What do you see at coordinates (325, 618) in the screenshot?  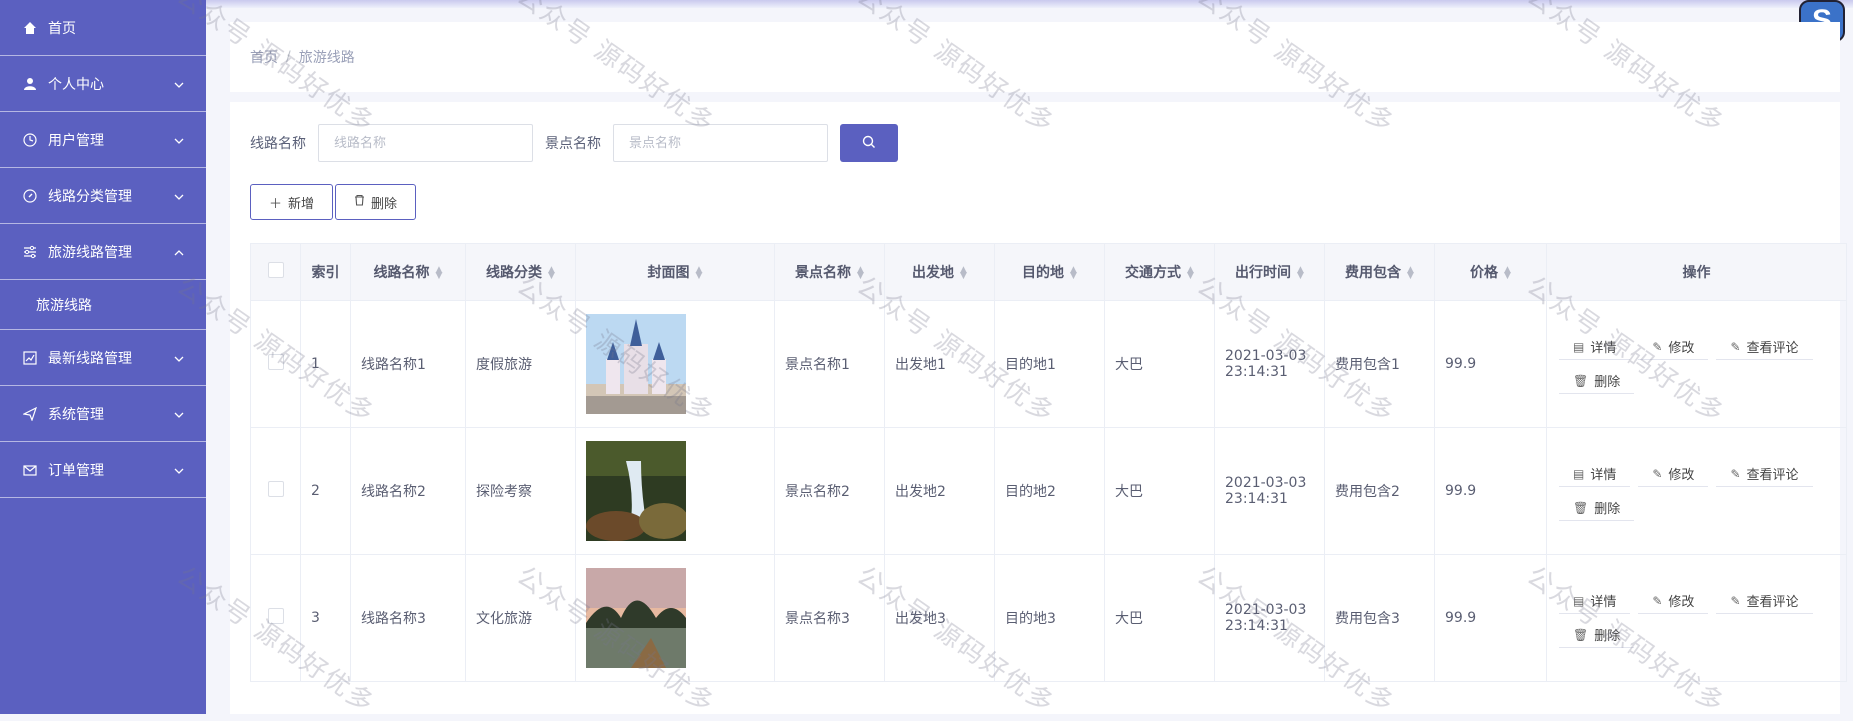 I see `cell-index: 3` at bounding box center [325, 618].